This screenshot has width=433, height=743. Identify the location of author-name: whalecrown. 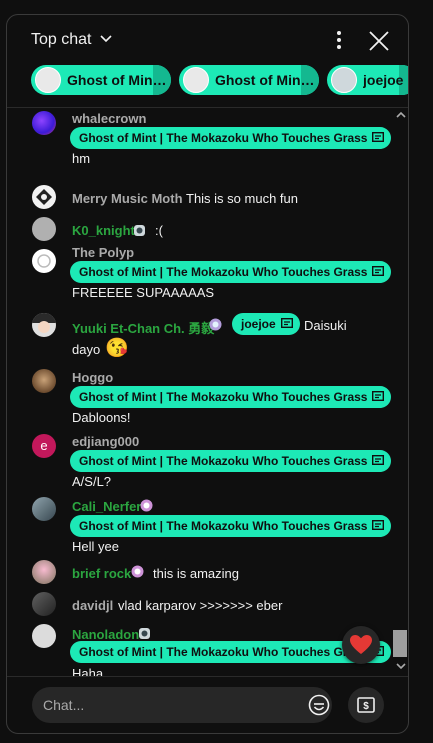
(109, 118).